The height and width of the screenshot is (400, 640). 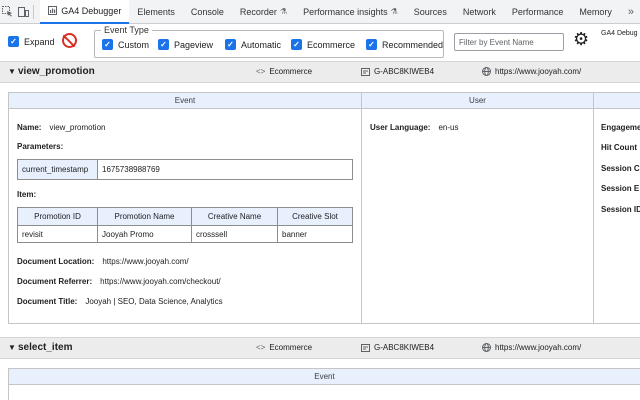 What do you see at coordinates (413, 44) in the screenshot?
I see `event-type-label: Recommended` at bounding box center [413, 44].